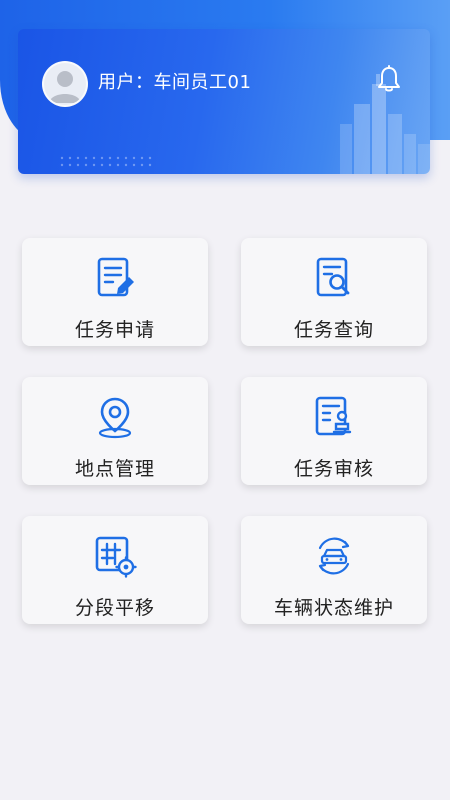 The width and height of the screenshot is (450, 800). Describe the element at coordinates (333, 608) in the screenshot. I see `menu-tile-label: 车辆状态维护` at that location.